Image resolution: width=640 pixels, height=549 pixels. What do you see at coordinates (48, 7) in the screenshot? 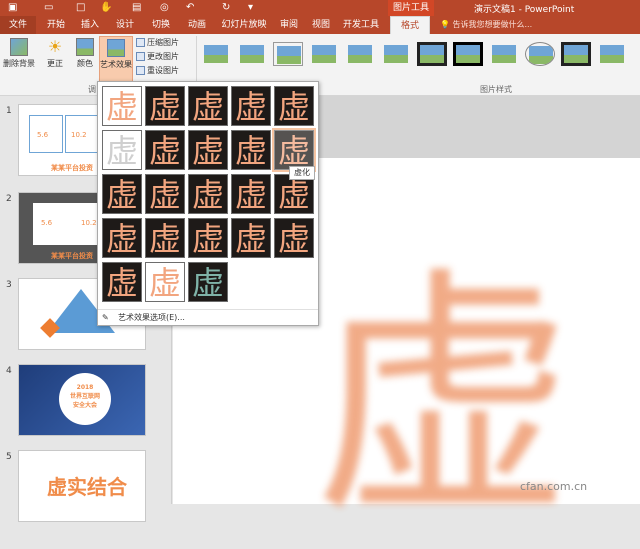
I see `open-icon: ▭` at bounding box center [48, 7].